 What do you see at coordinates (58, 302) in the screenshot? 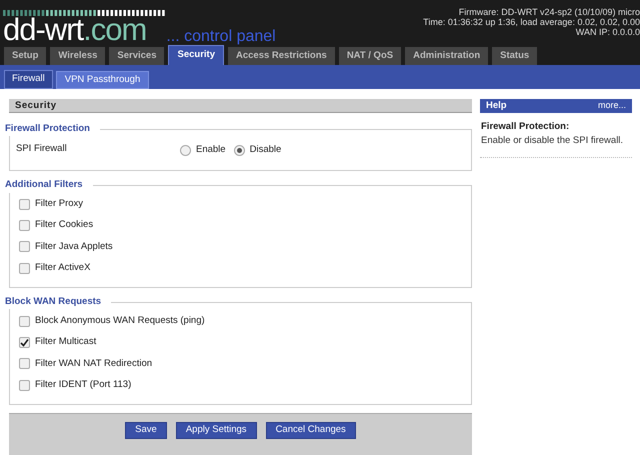
I see `group-legend: Block WAN Requests` at bounding box center [58, 302].